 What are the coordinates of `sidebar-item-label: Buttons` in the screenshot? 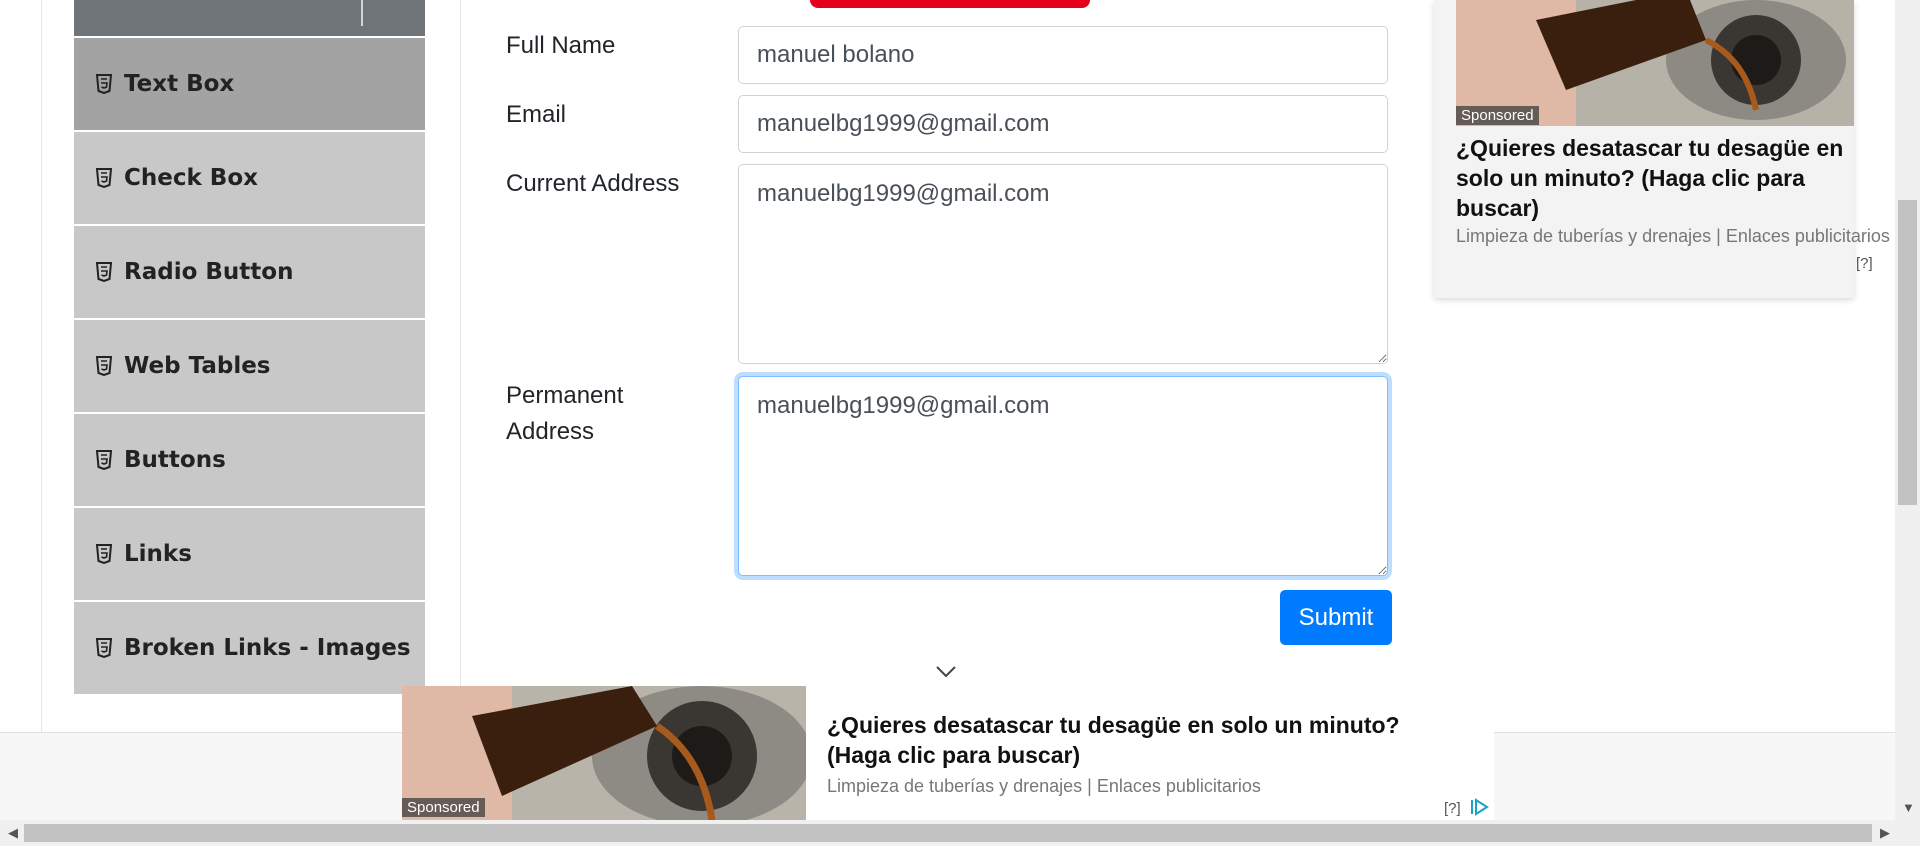 It's located at (175, 460).